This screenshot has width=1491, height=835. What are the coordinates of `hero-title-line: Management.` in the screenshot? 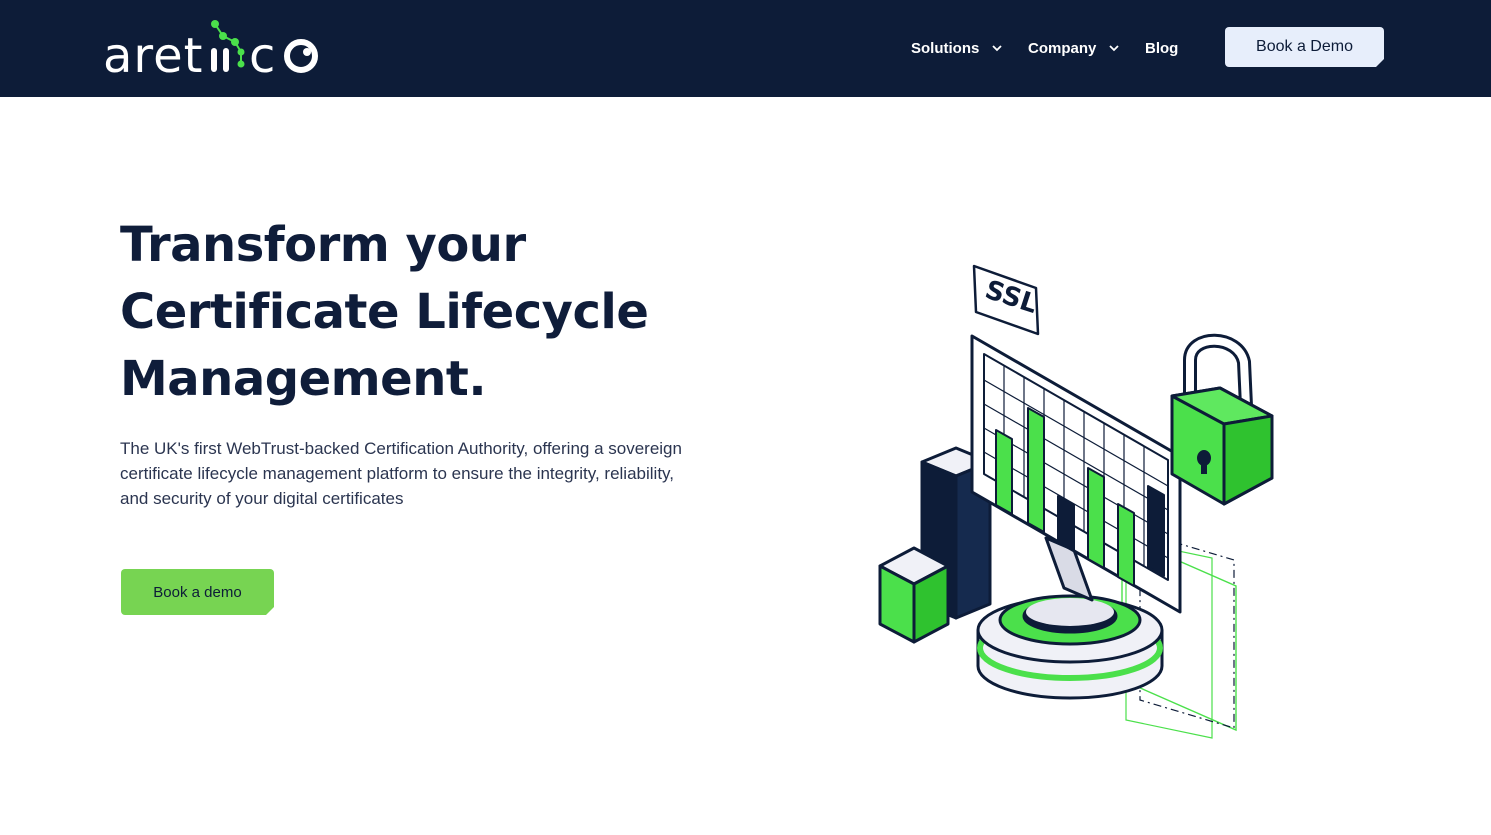 It's located at (303, 379).